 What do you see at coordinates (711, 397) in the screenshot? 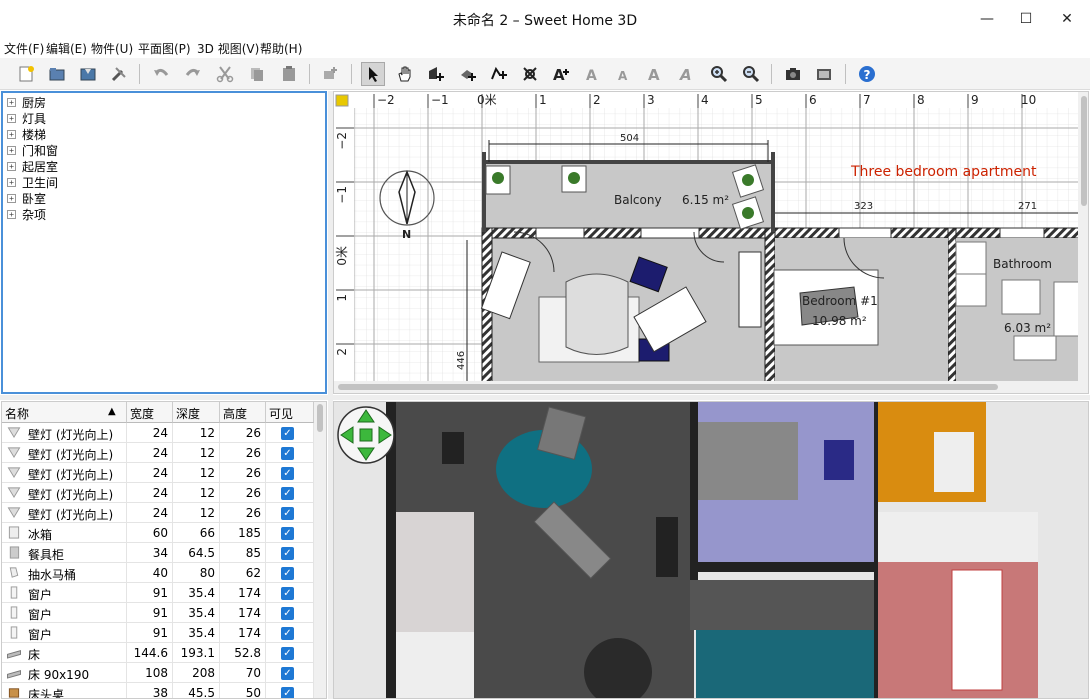
I see `right-splitter` at bounding box center [711, 397].